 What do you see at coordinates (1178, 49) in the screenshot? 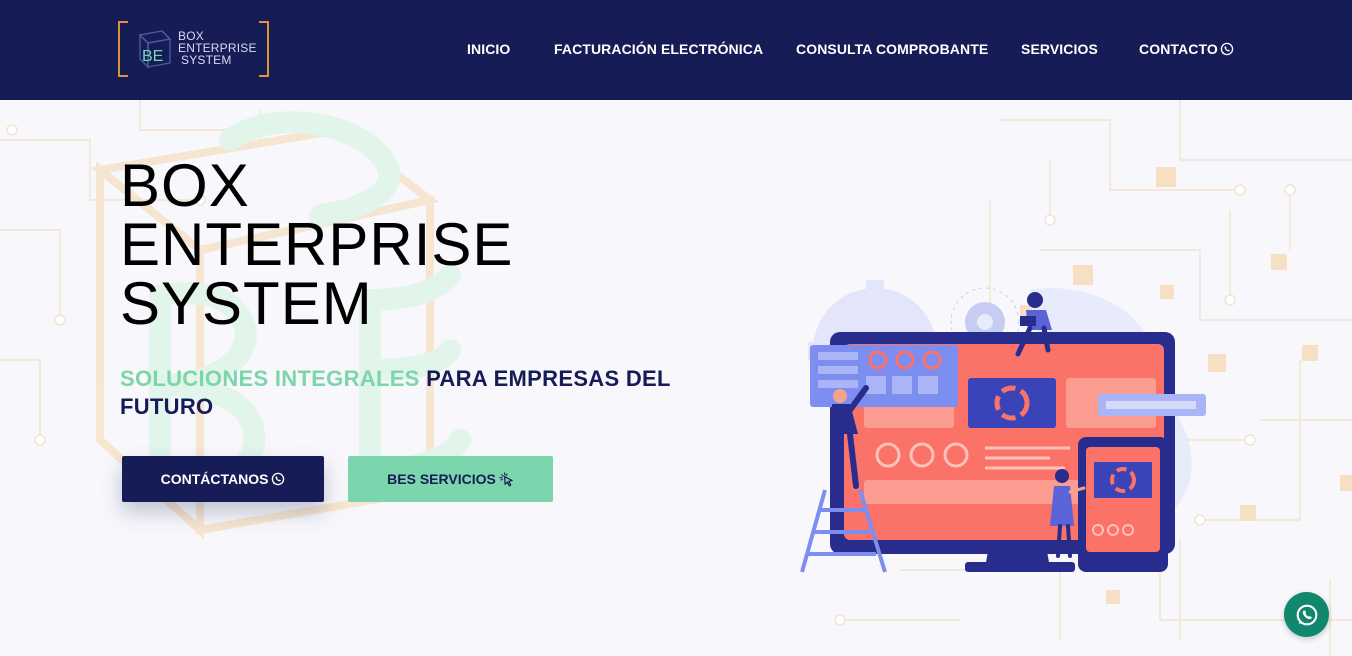
I see `nav-item-contacto-label: CONTACTO` at bounding box center [1178, 49].